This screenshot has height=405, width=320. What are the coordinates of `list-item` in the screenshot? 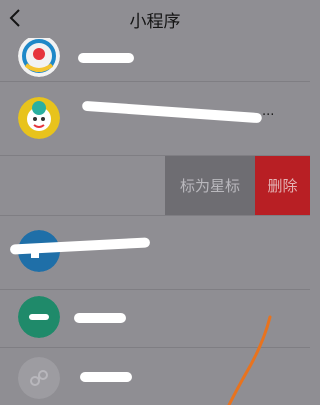 It's located at (155, 60).